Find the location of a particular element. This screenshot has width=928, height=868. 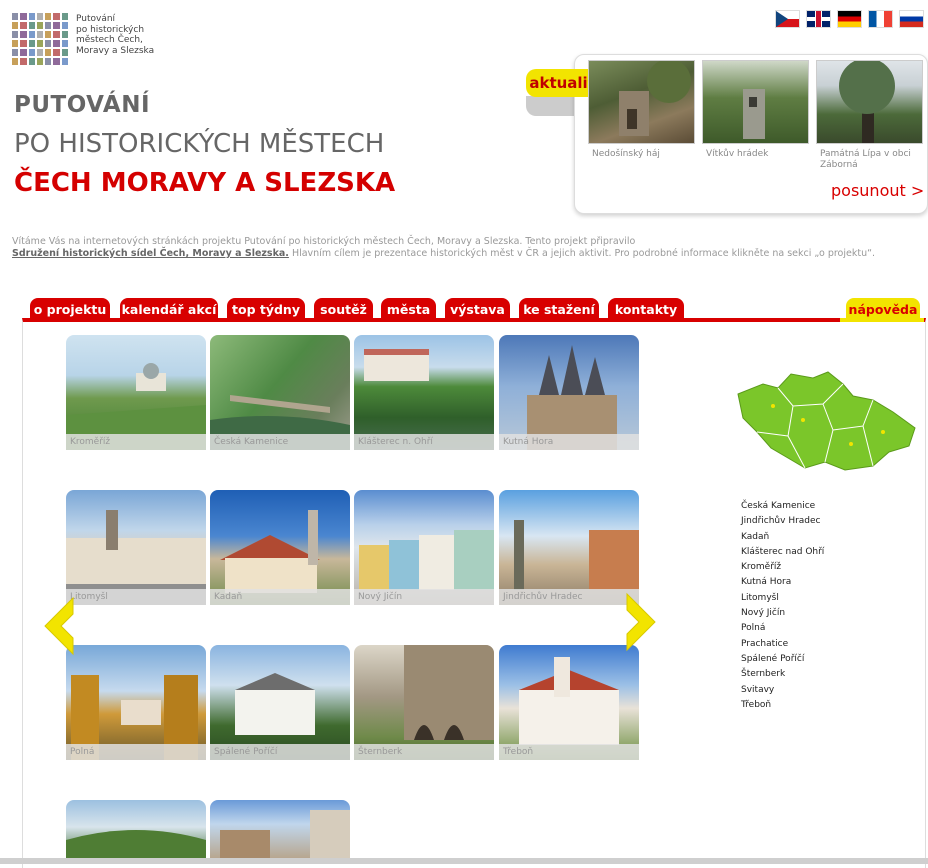

town-tile-row5-a is located at coordinates (136, 830).